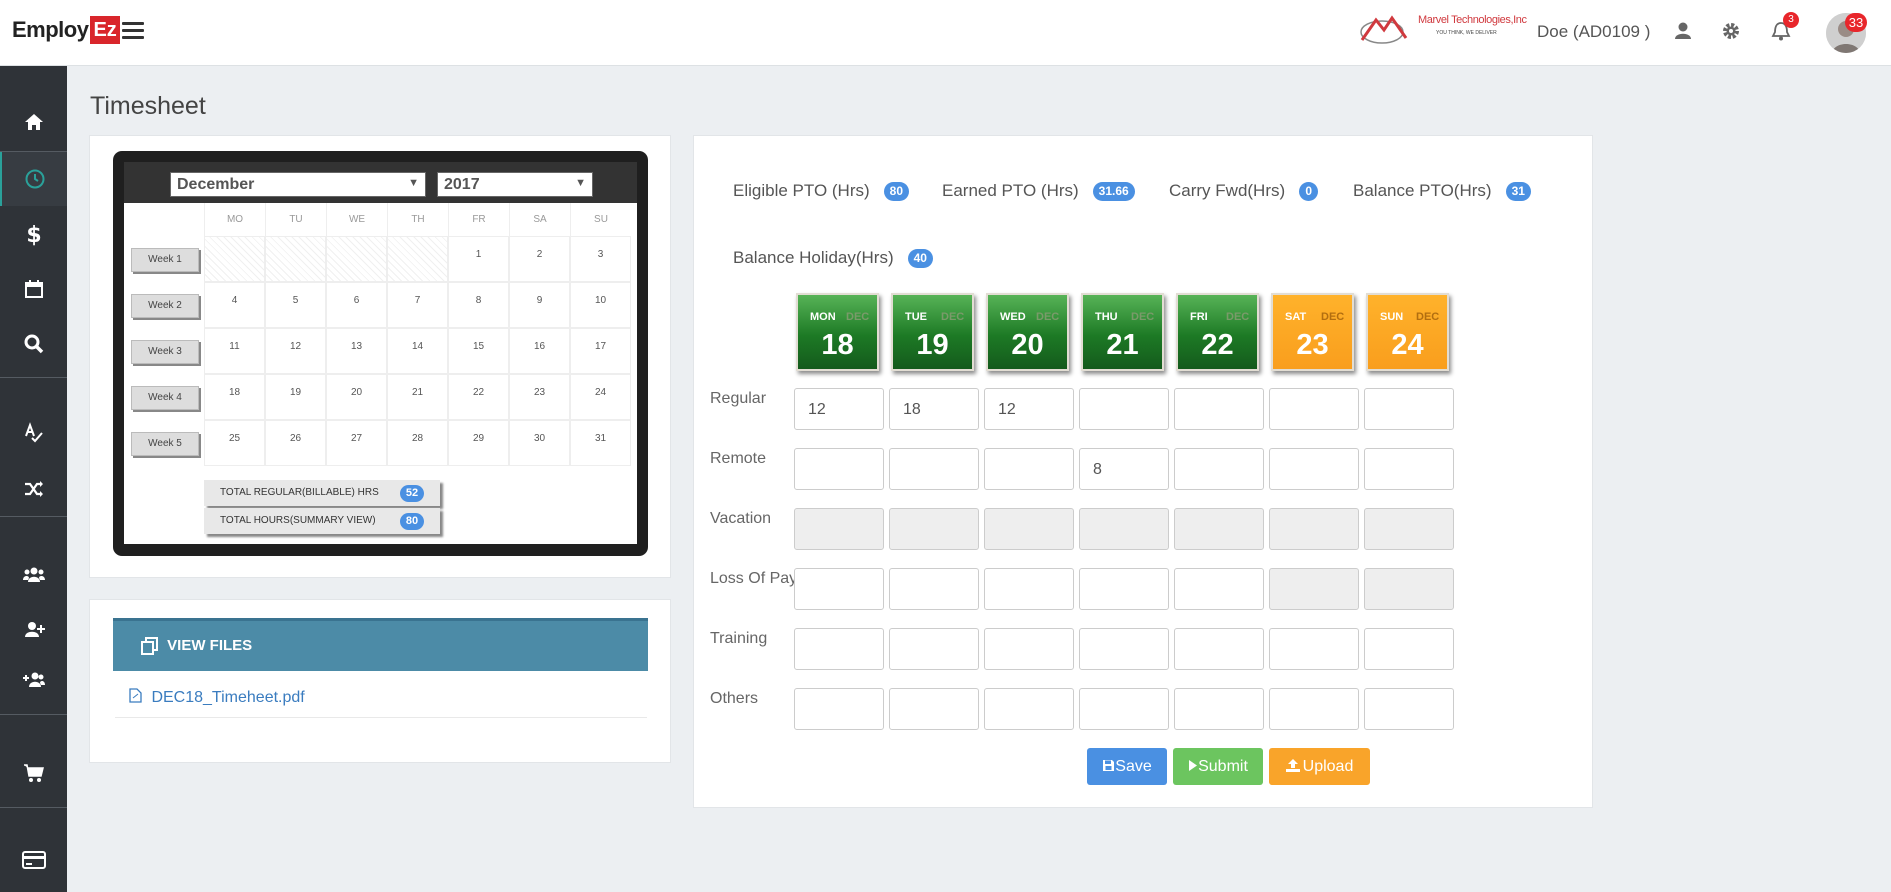 This screenshot has height=892, width=1891. What do you see at coordinates (234, 305) in the screenshot?
I see `calendar-day: 4` at bounding box center [234, 305].